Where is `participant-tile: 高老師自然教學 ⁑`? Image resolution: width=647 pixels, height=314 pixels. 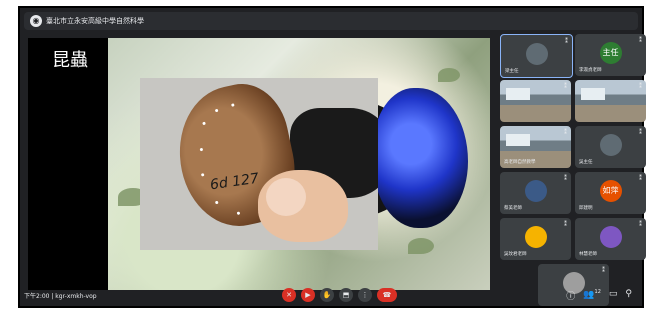
participant-tile: 高老師自然教學 ⁑ is located at coordinates (535, 147).